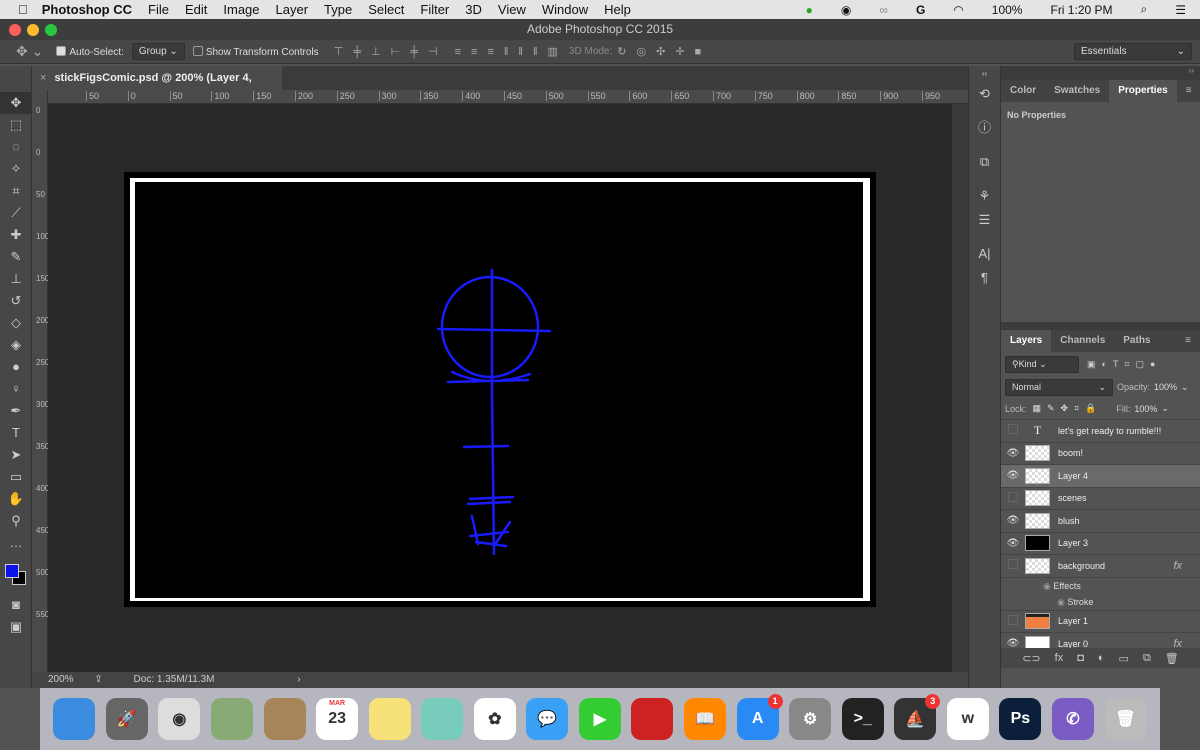 This screenshot has width=1200, height=750. Describe the element at coordinates (16, 301) in the screenshot. I see `history-brush-tool-icon: ↺` at that location.